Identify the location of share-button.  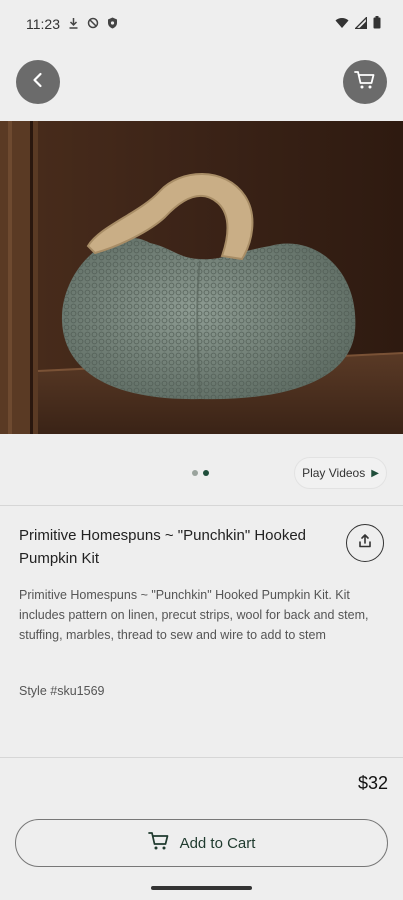
(365, 543).